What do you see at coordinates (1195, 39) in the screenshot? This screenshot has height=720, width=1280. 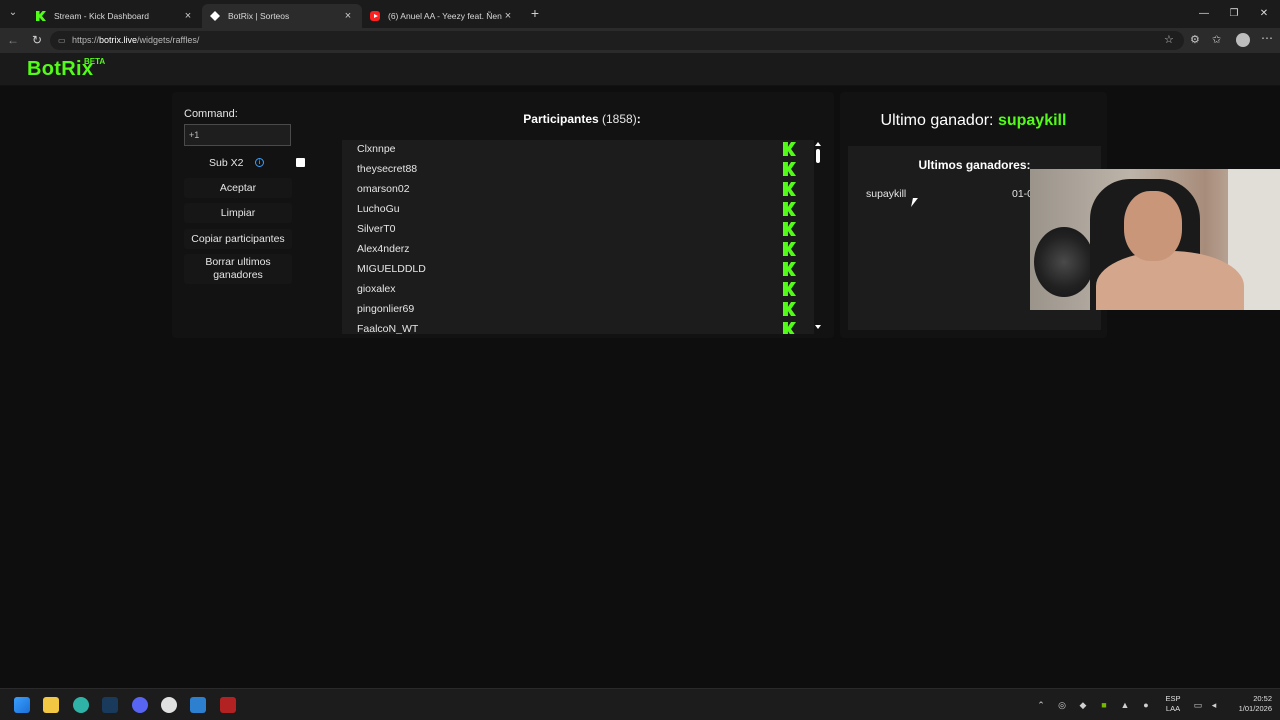 I see `extensions-icon: ⚙` at bounding box center [1195, 39].